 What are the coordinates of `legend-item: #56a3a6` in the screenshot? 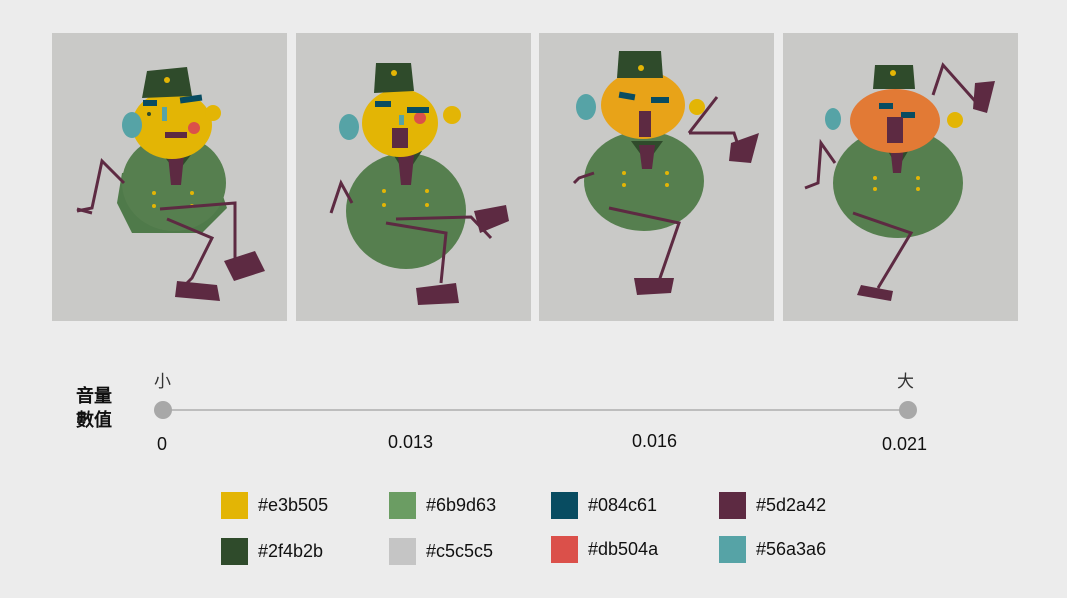 It's located at (772, 549).